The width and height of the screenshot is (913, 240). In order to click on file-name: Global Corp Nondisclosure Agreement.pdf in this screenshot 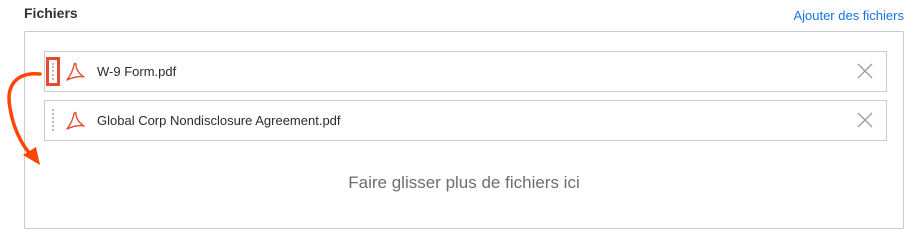, I will do `click(219, 120)`.